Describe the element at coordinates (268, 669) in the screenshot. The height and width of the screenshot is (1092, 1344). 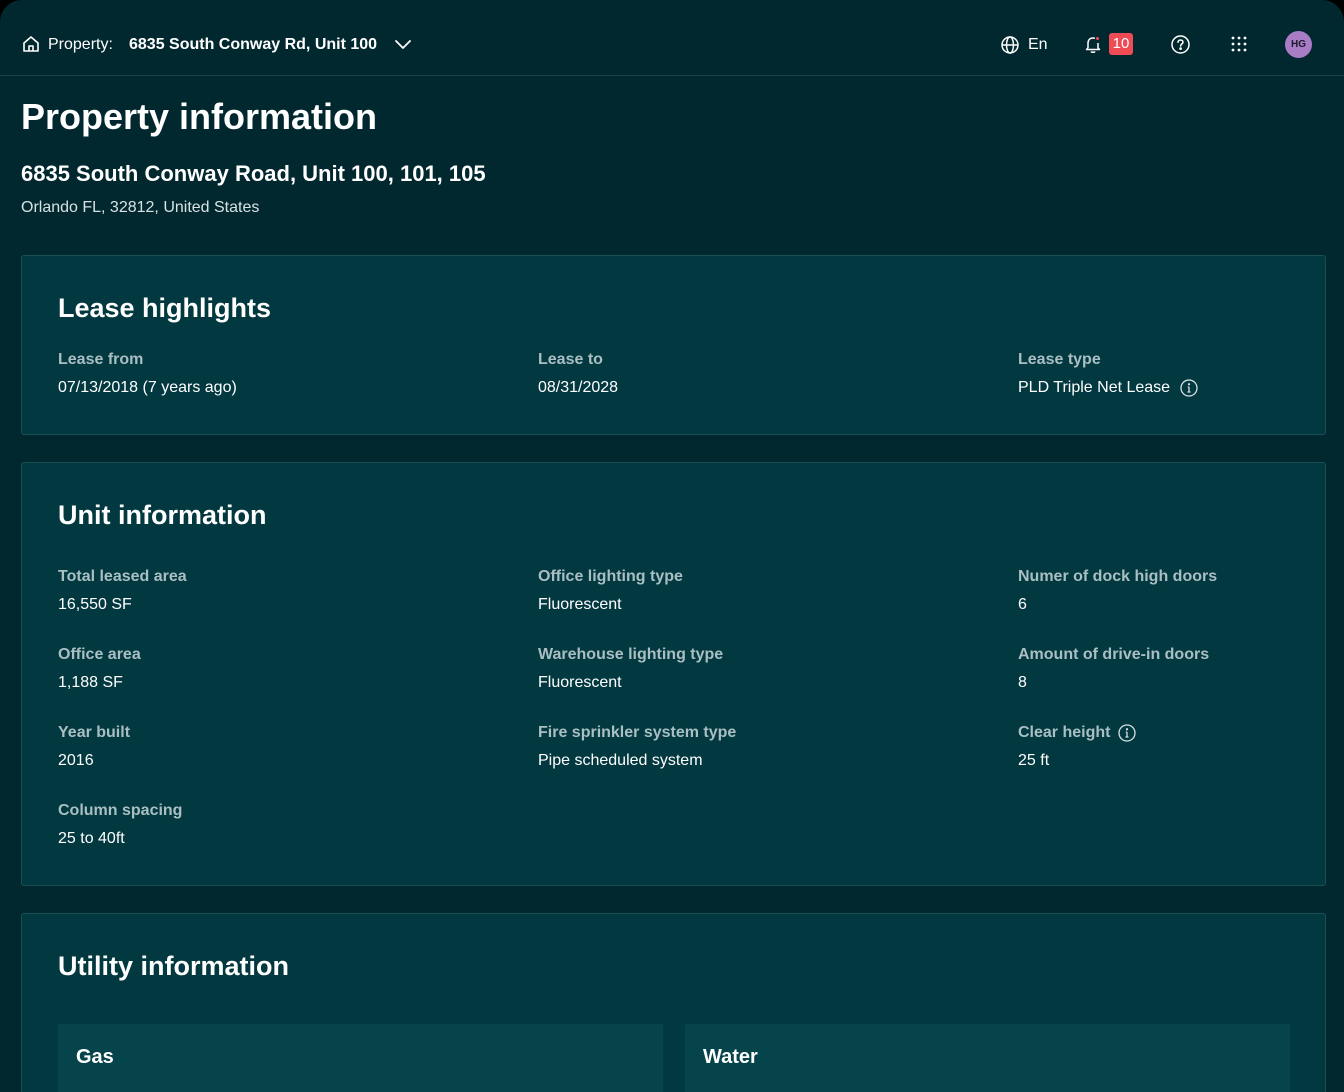
I see `office-area-field: Office area 1,188 SF` at that location.